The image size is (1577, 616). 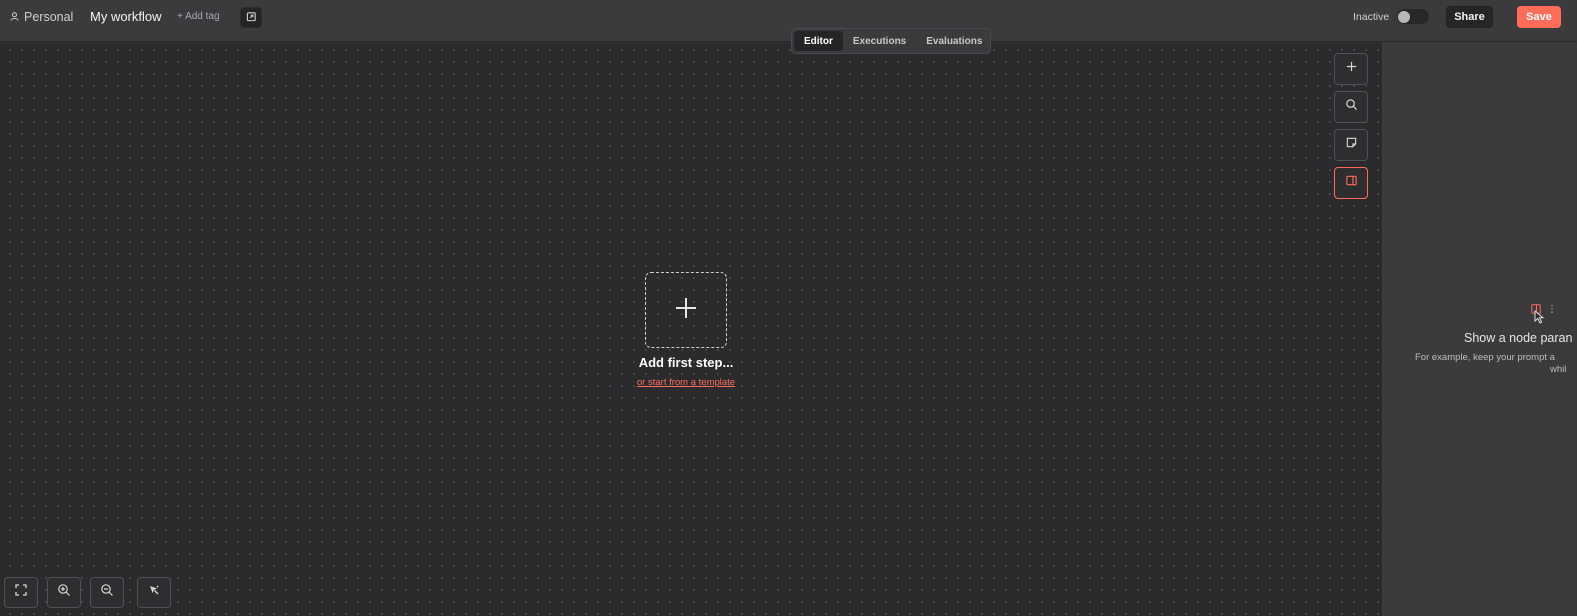 I want to click on zoom-out-icon, so click(x=107, y=592).